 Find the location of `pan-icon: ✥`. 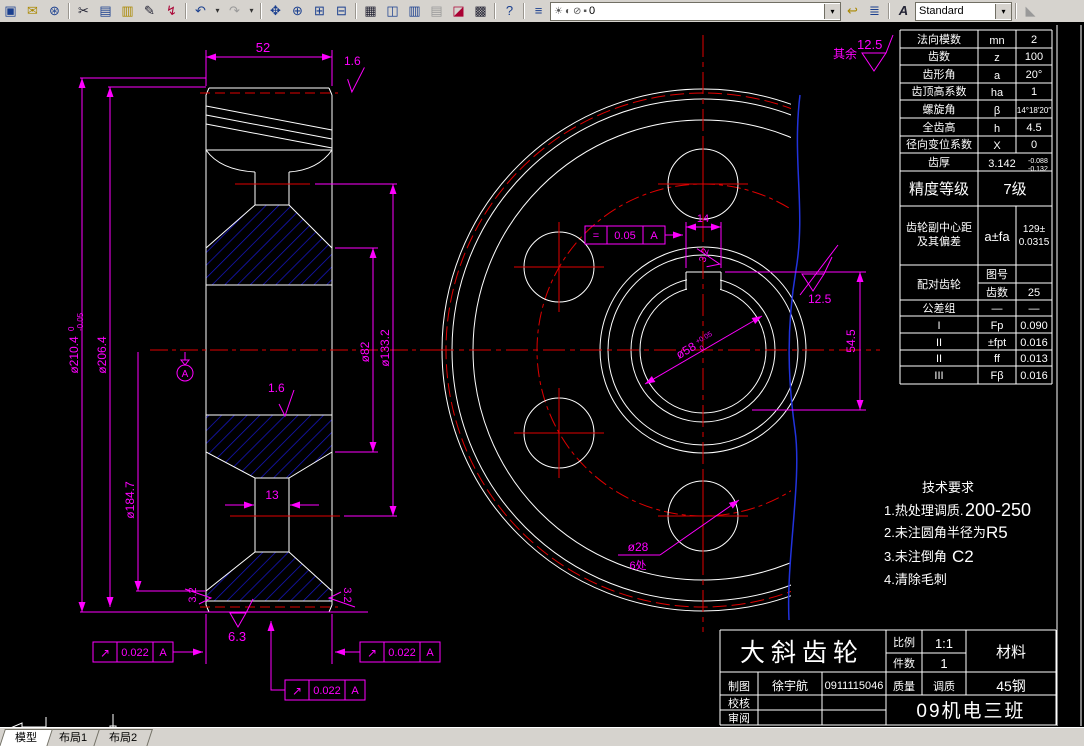

pan-icon: ✥ is located at coordinates (275, 11).